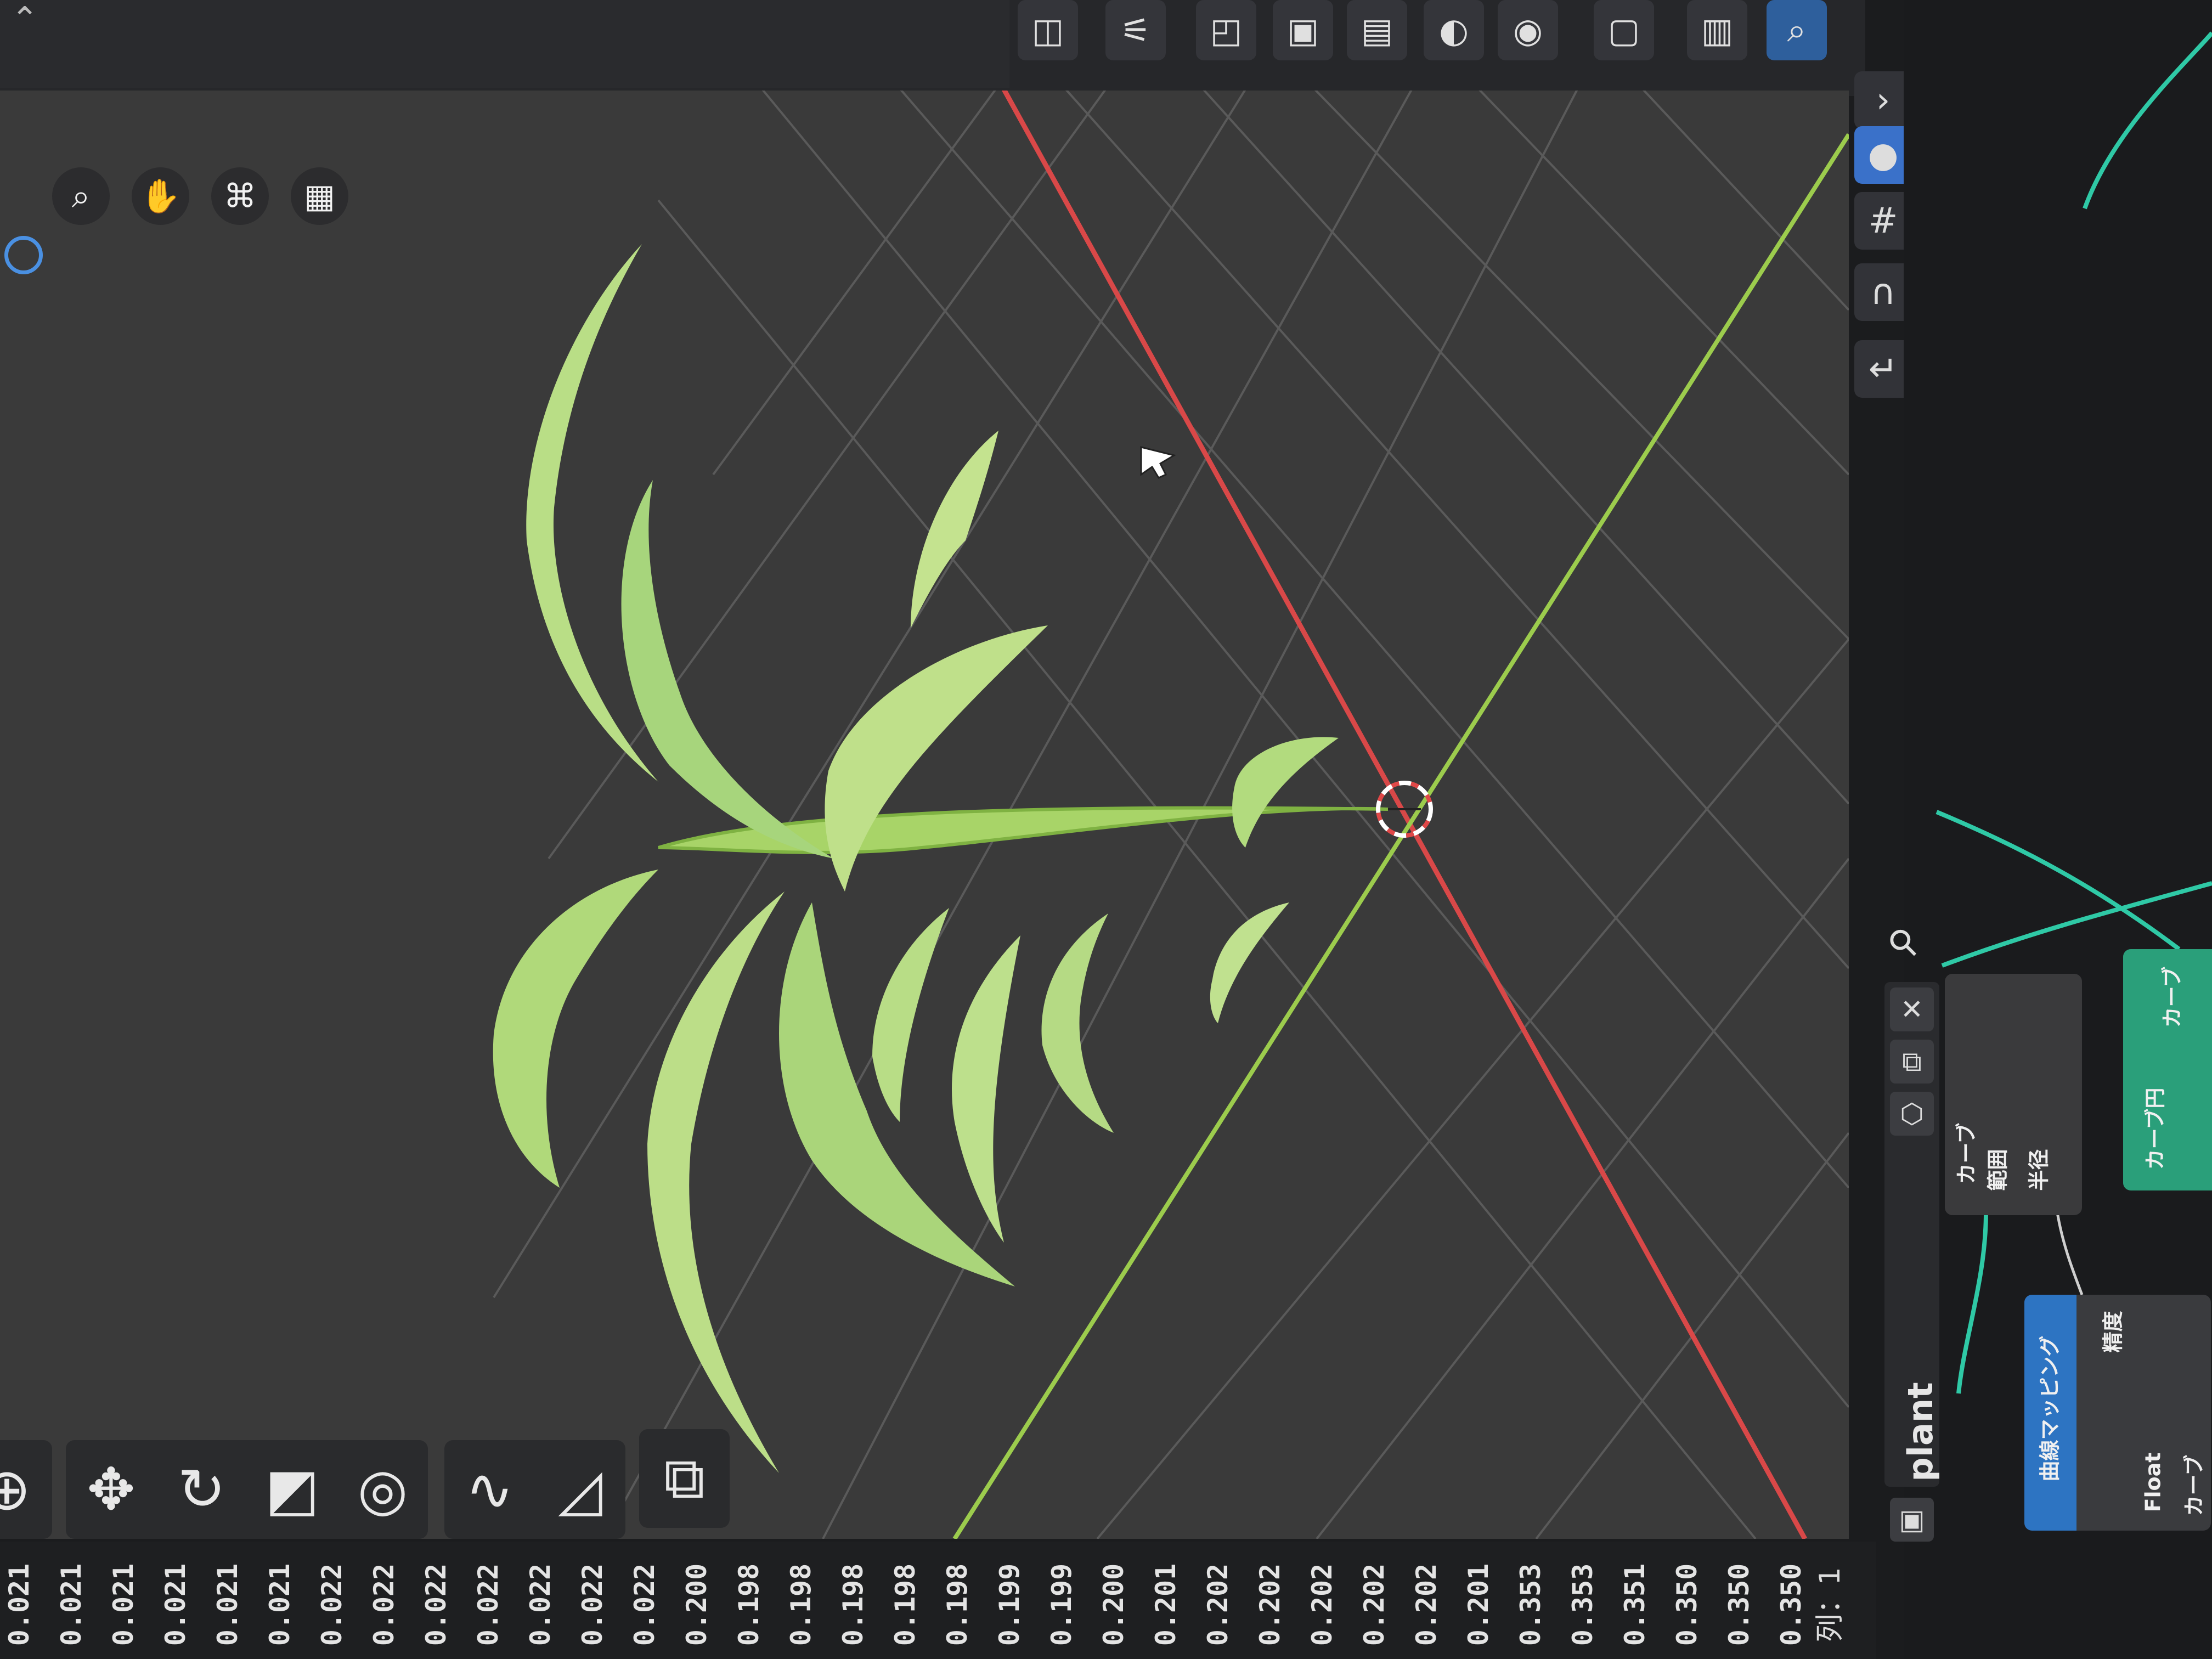  Describe the element at coordinates (1912, 1114) in the screenshot. I see `shield-icon: ⬡` at that location.